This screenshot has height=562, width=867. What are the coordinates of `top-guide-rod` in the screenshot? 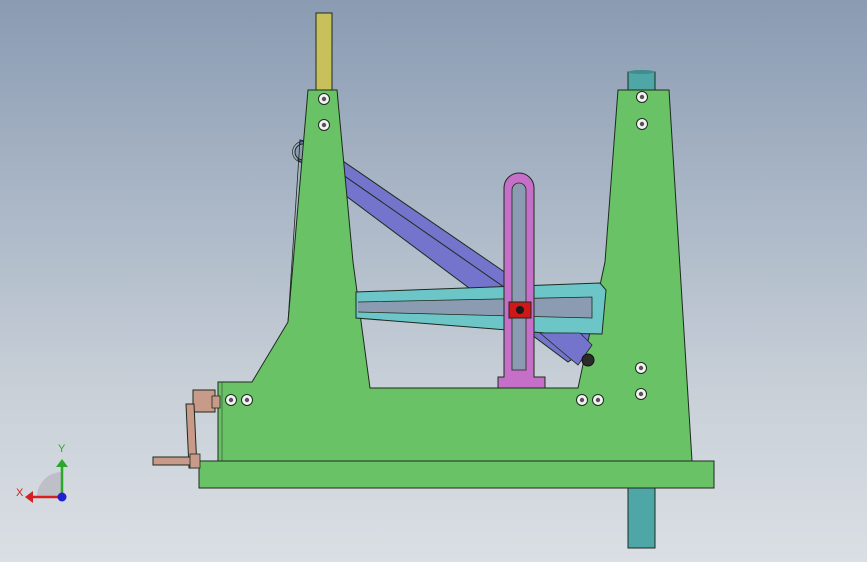 It's located at (324, 53).